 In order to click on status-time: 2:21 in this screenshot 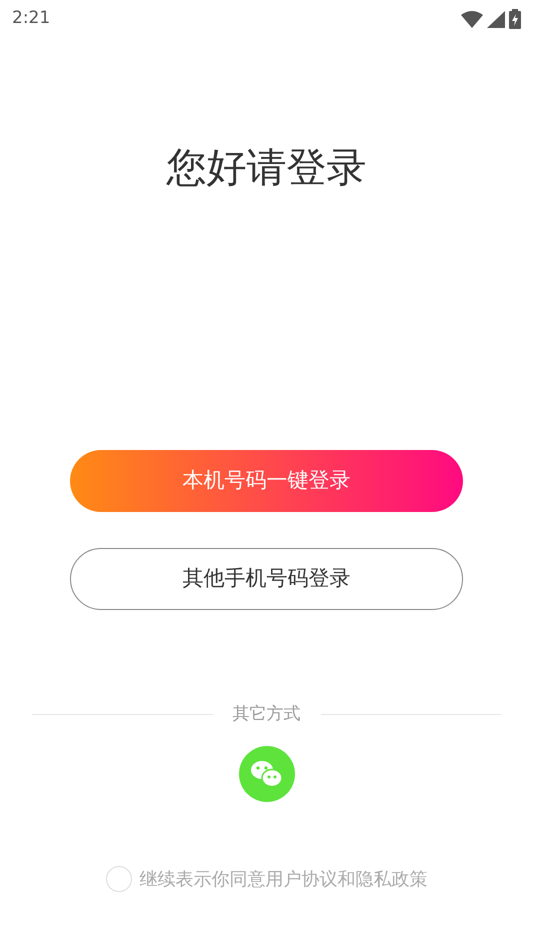, I will do `click(31, 18)`.